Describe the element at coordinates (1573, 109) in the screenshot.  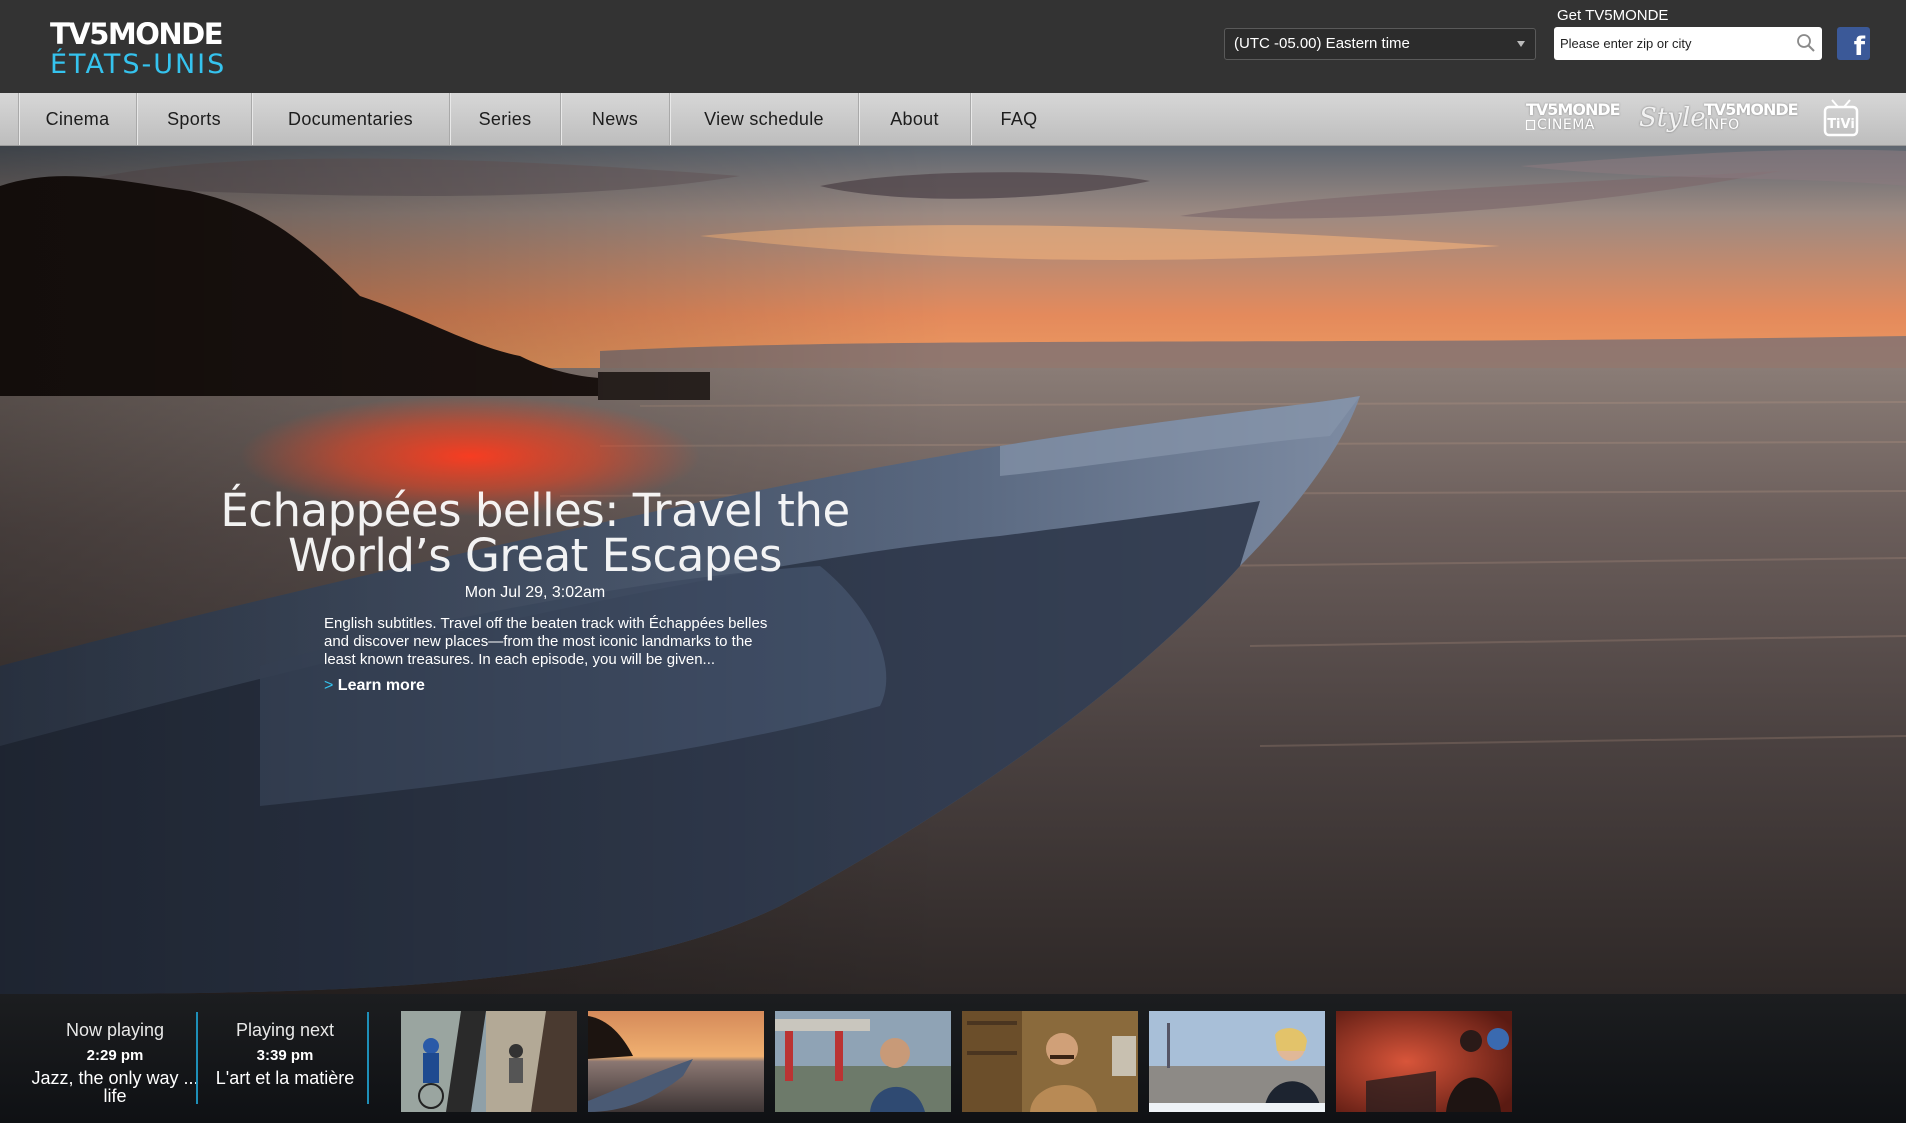
I see `channel-cinema-wordmark: TV5MONDE` at that location.